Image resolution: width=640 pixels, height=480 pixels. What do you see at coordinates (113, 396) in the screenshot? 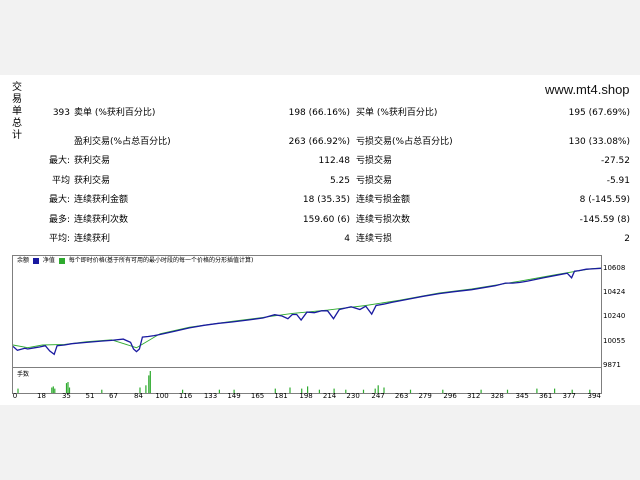
I see `x-tick-label: 67` at bounding box center [113, 396].